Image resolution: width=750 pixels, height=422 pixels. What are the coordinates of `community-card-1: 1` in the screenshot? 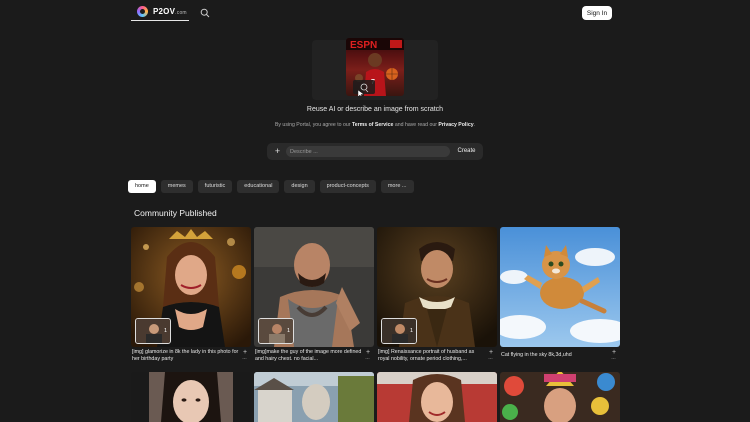 It's located at (191, 287).